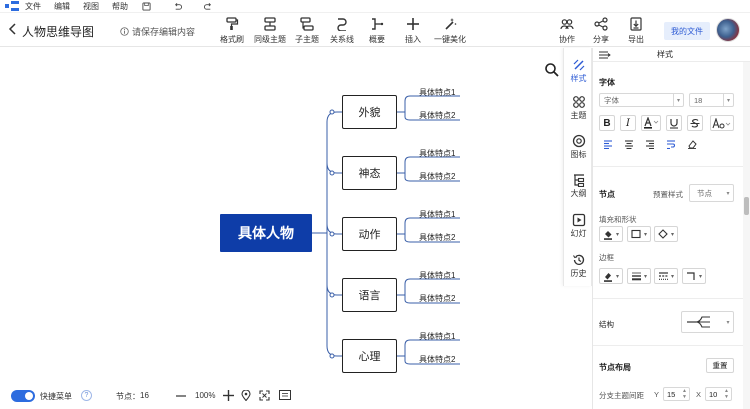 This screenshot has width=750, height=409. Describe the element at coordinates (629, 144) in the screenshot. I see `align-center-button` at that location.